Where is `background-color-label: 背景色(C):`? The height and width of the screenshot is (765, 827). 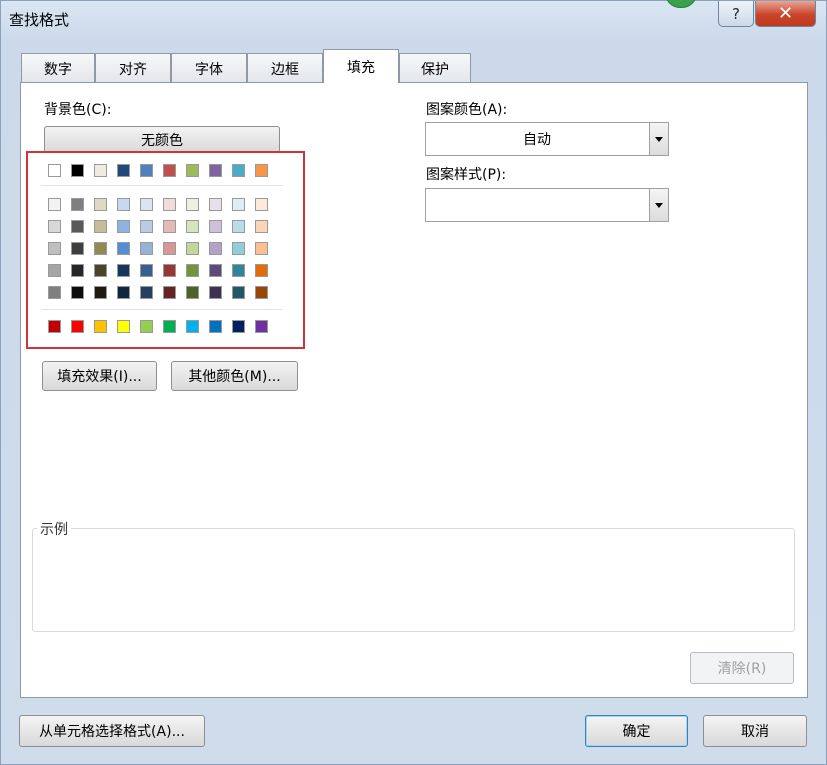
background-color-label: 背景色(C): is located at coordinates (78, 110).